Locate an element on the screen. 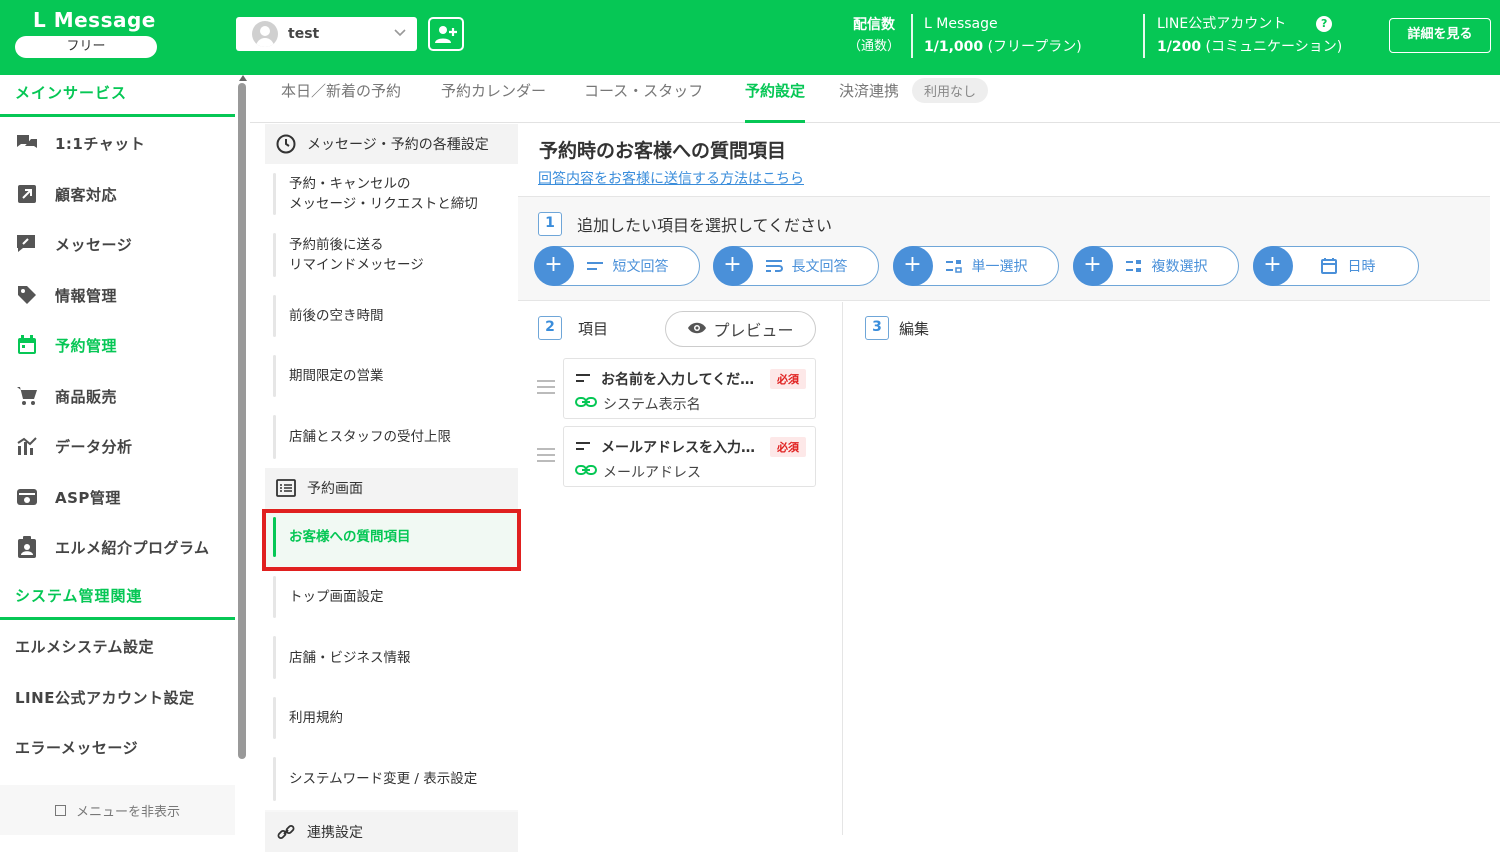  add-datetime-button: + 日時 is located at coordinates (1335, 266).